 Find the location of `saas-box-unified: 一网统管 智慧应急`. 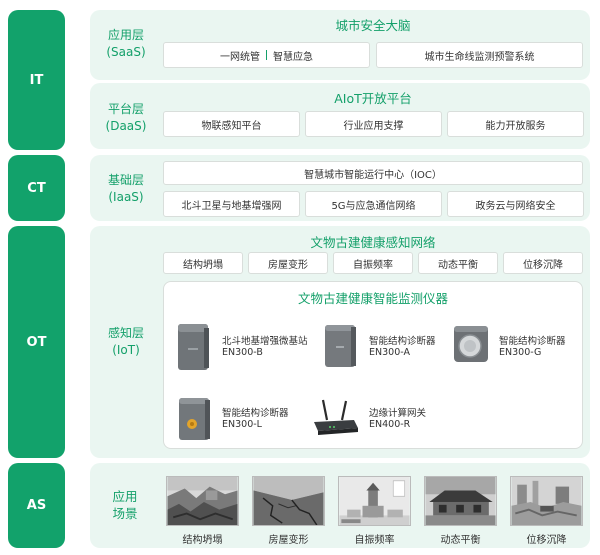

saas-box-unified: 一网统管 智慧应急 is located at coordinates (266, 55).